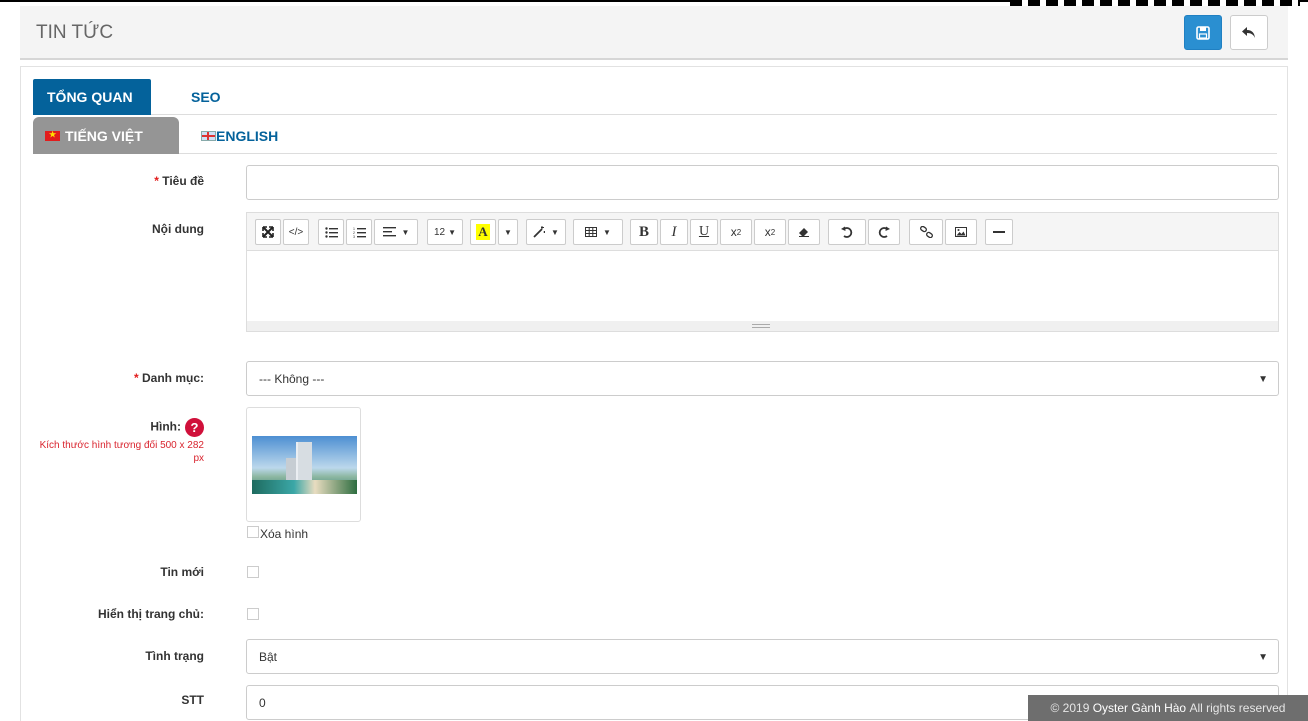 This screenshot has height=721, width=1308. I want to click on italic-icon: I, so click(674, 232).